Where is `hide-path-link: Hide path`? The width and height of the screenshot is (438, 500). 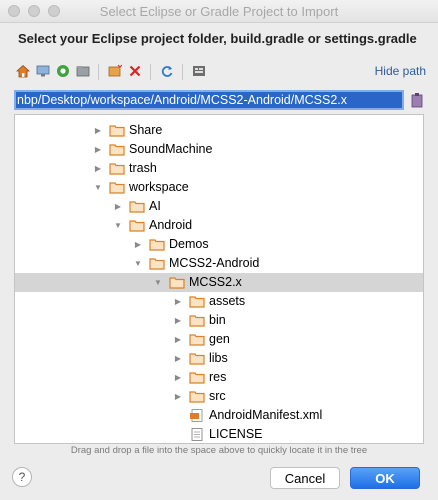
hide-path-link: Hide path is located at coordinates (400, 71).